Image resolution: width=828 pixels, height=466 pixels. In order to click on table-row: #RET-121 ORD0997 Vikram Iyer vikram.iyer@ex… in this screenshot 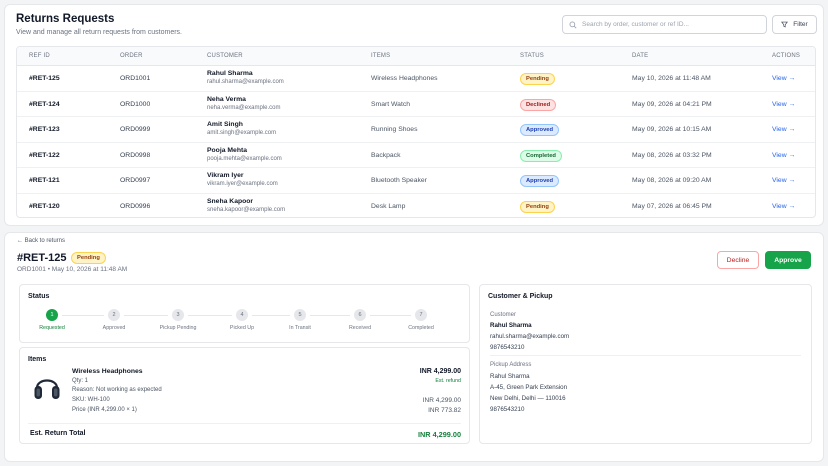, I will do `click(416, 181)`.